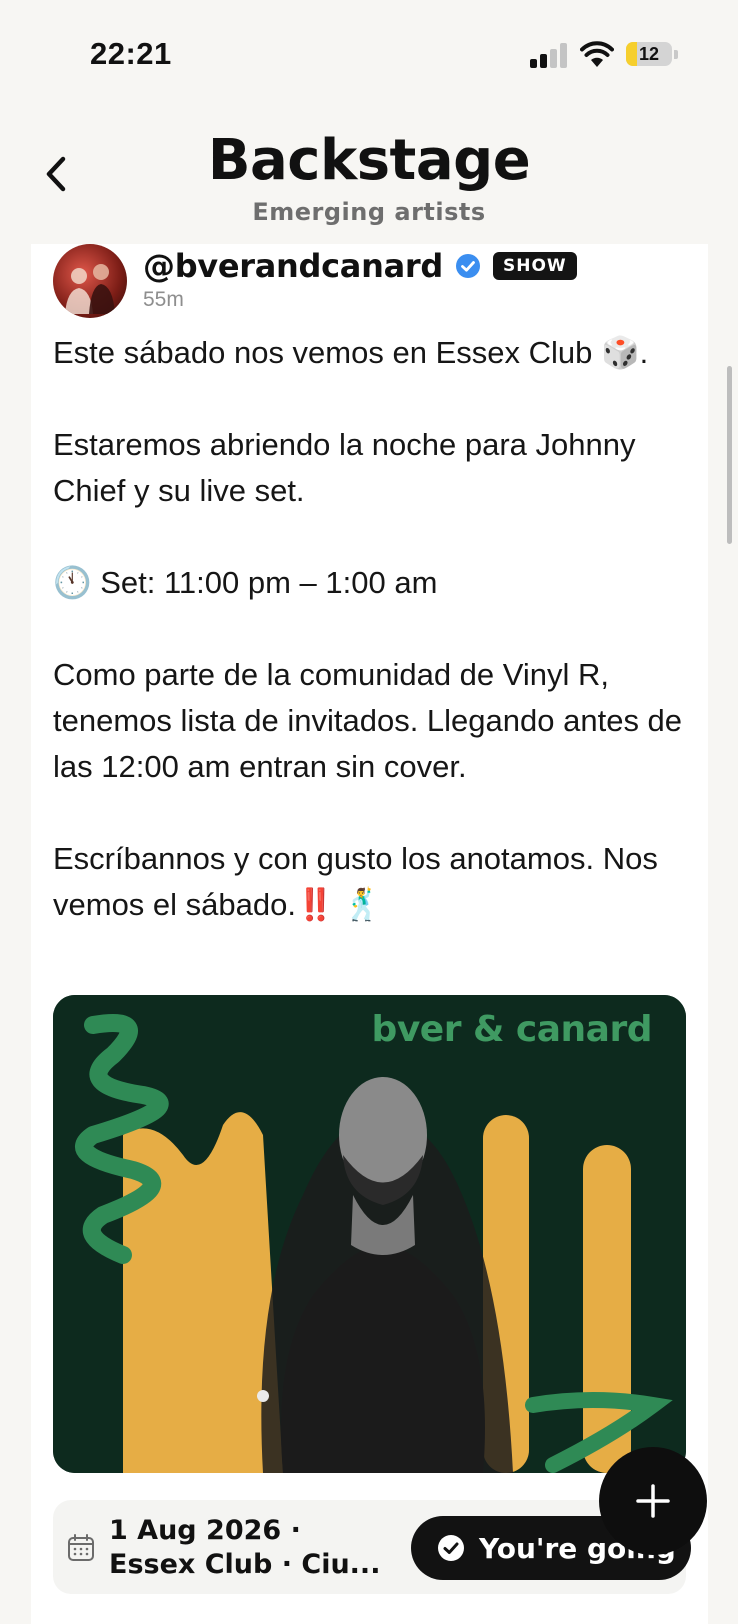  Describe the element at coordinates (597, 54) in the screenshot. I see `wifi-icon` at that location.